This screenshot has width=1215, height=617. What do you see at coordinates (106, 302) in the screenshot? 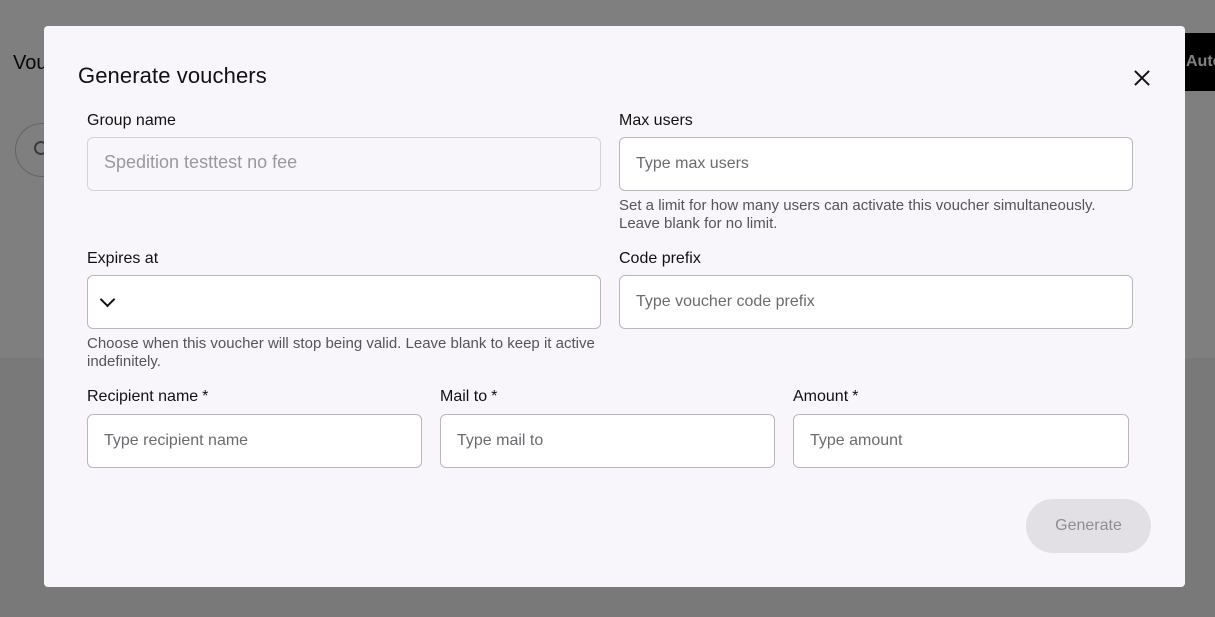
I see `chevron-down-icon` at bounding box center [106, 302].